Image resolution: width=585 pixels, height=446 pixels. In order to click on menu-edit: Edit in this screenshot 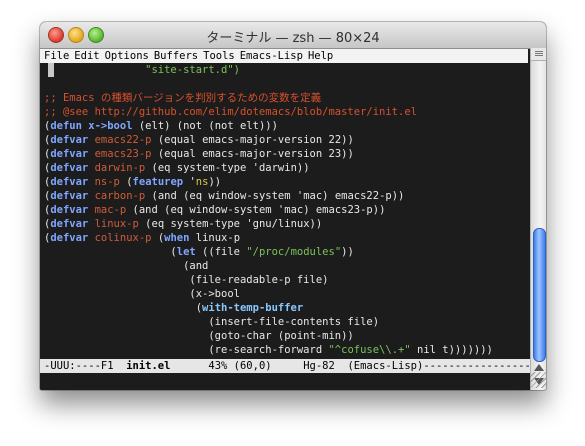, I will do `click(86, 56)`.